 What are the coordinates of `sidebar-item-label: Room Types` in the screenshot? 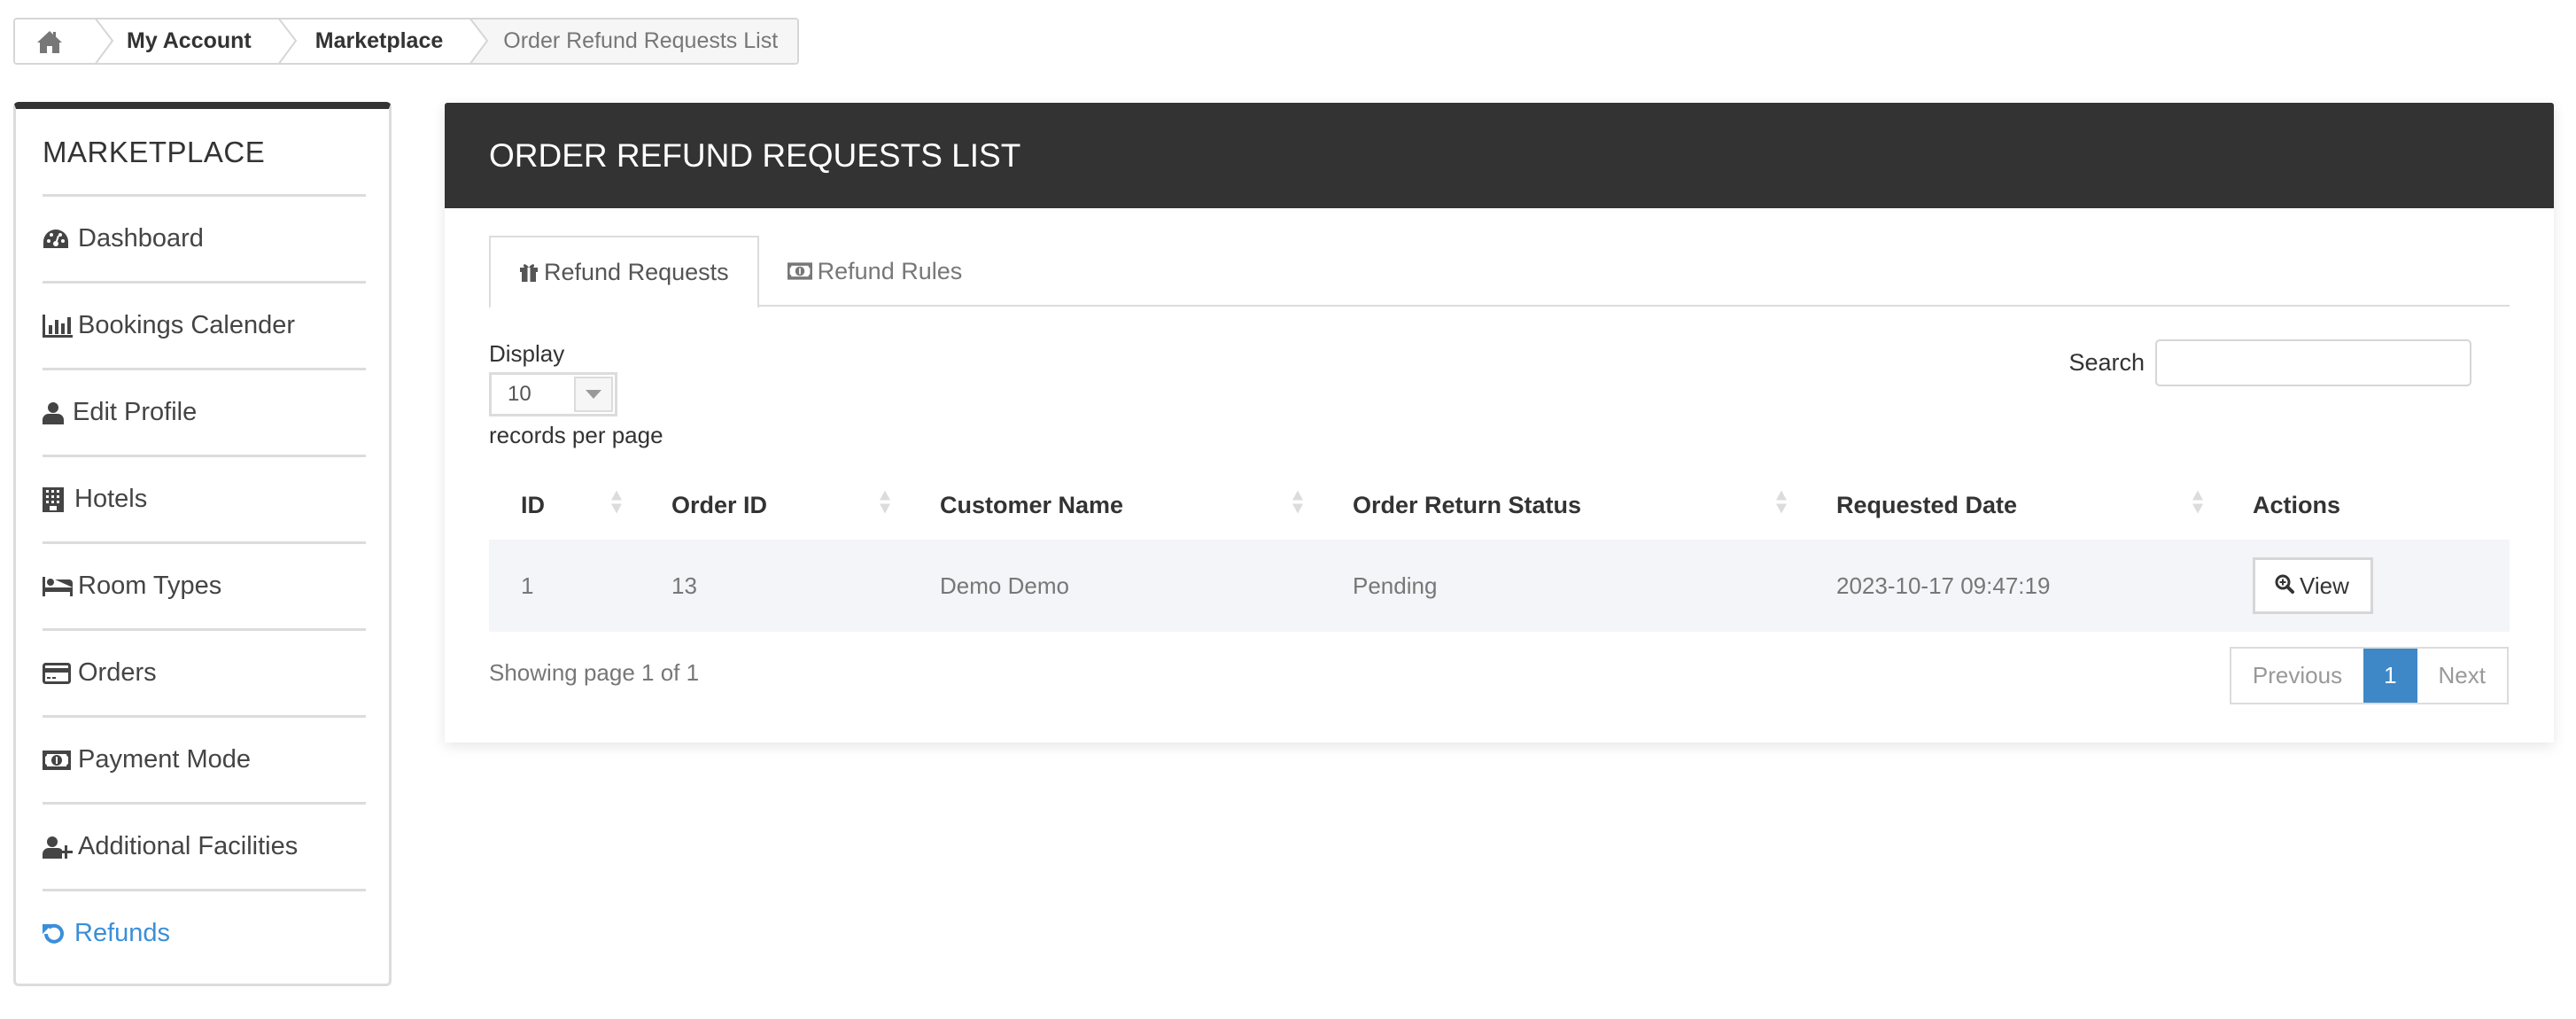 It's located at (150, 586).